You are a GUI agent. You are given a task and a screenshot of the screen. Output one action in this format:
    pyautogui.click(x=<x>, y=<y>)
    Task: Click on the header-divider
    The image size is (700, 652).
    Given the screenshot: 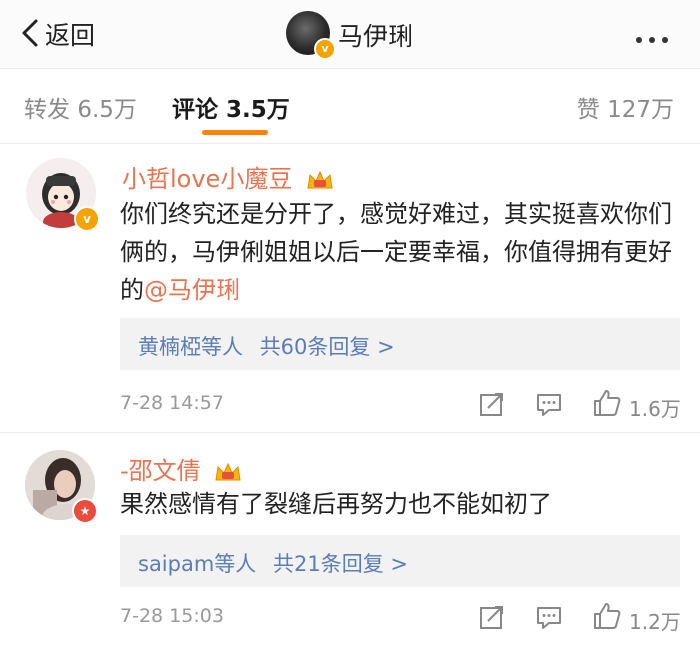 What is the action you would take?
    pyautogui.click(x=350, y=68)
    